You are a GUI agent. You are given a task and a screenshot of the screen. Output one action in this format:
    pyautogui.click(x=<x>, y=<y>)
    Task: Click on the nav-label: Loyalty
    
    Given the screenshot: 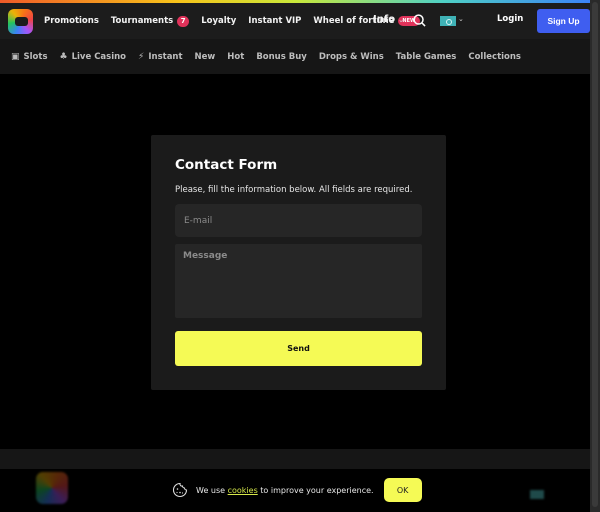 What is the action you would take?
    pyautogui.click(x=219, y=21)
    